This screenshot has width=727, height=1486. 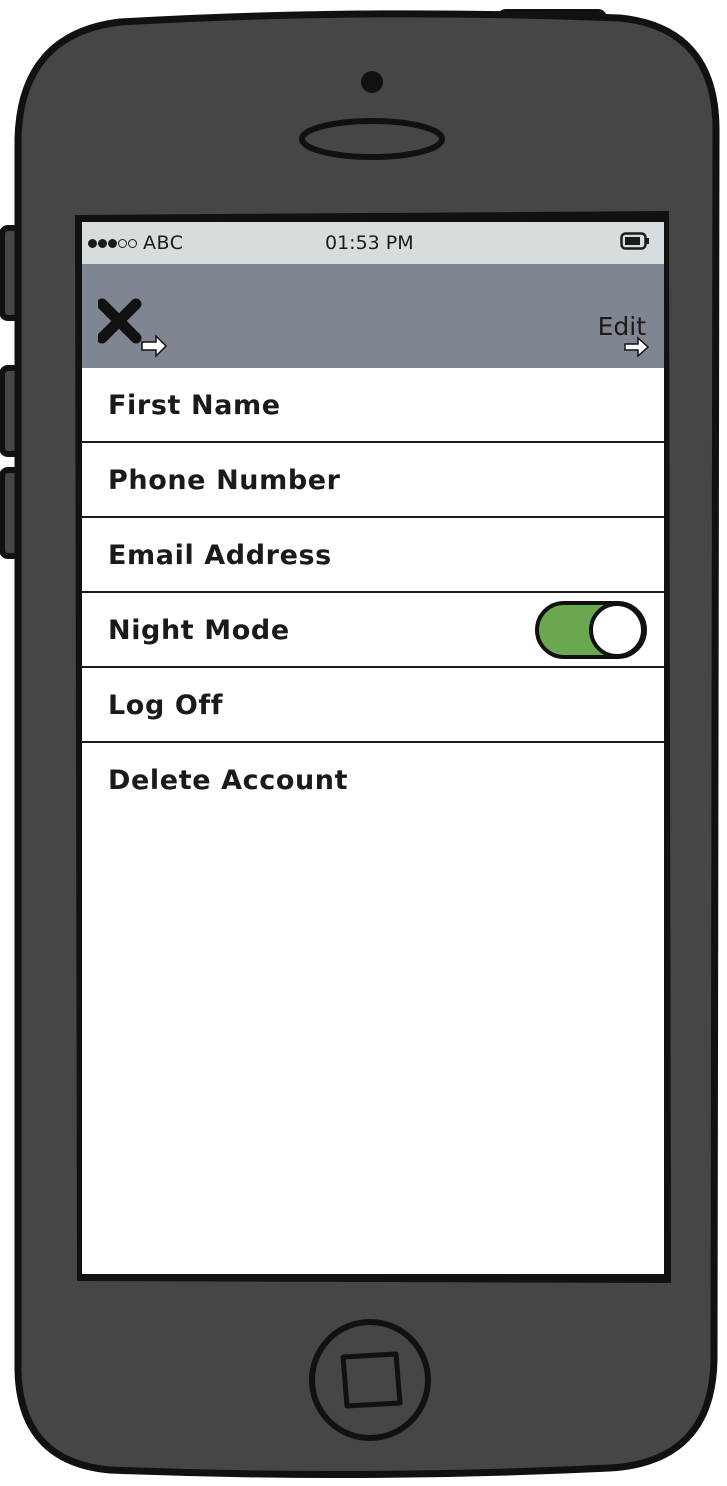 What do you see at coordinates (163, 243) in the screenshot?
I see `carrier-name: ABC` at bounding box center [163, 243].